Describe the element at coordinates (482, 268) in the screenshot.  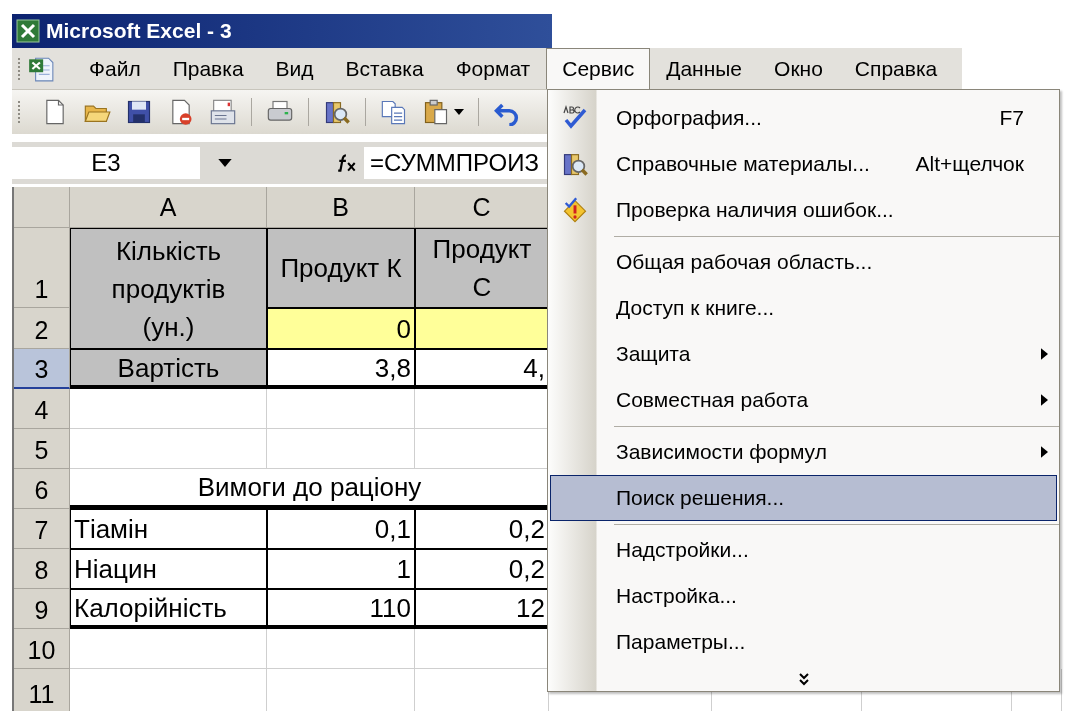
I see `table-cell: Продукт С` at that location.